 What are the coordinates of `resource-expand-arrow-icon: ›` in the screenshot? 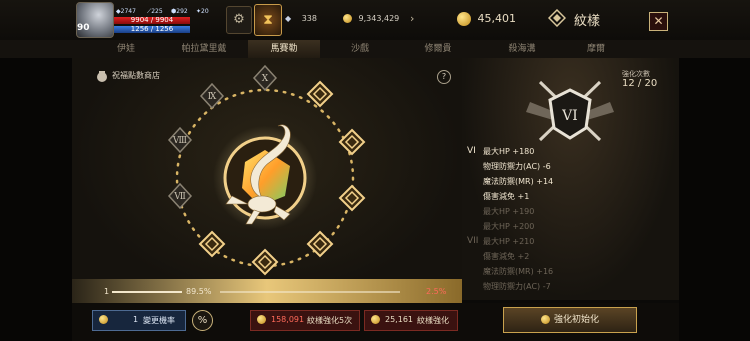 It's located at (412, 18).